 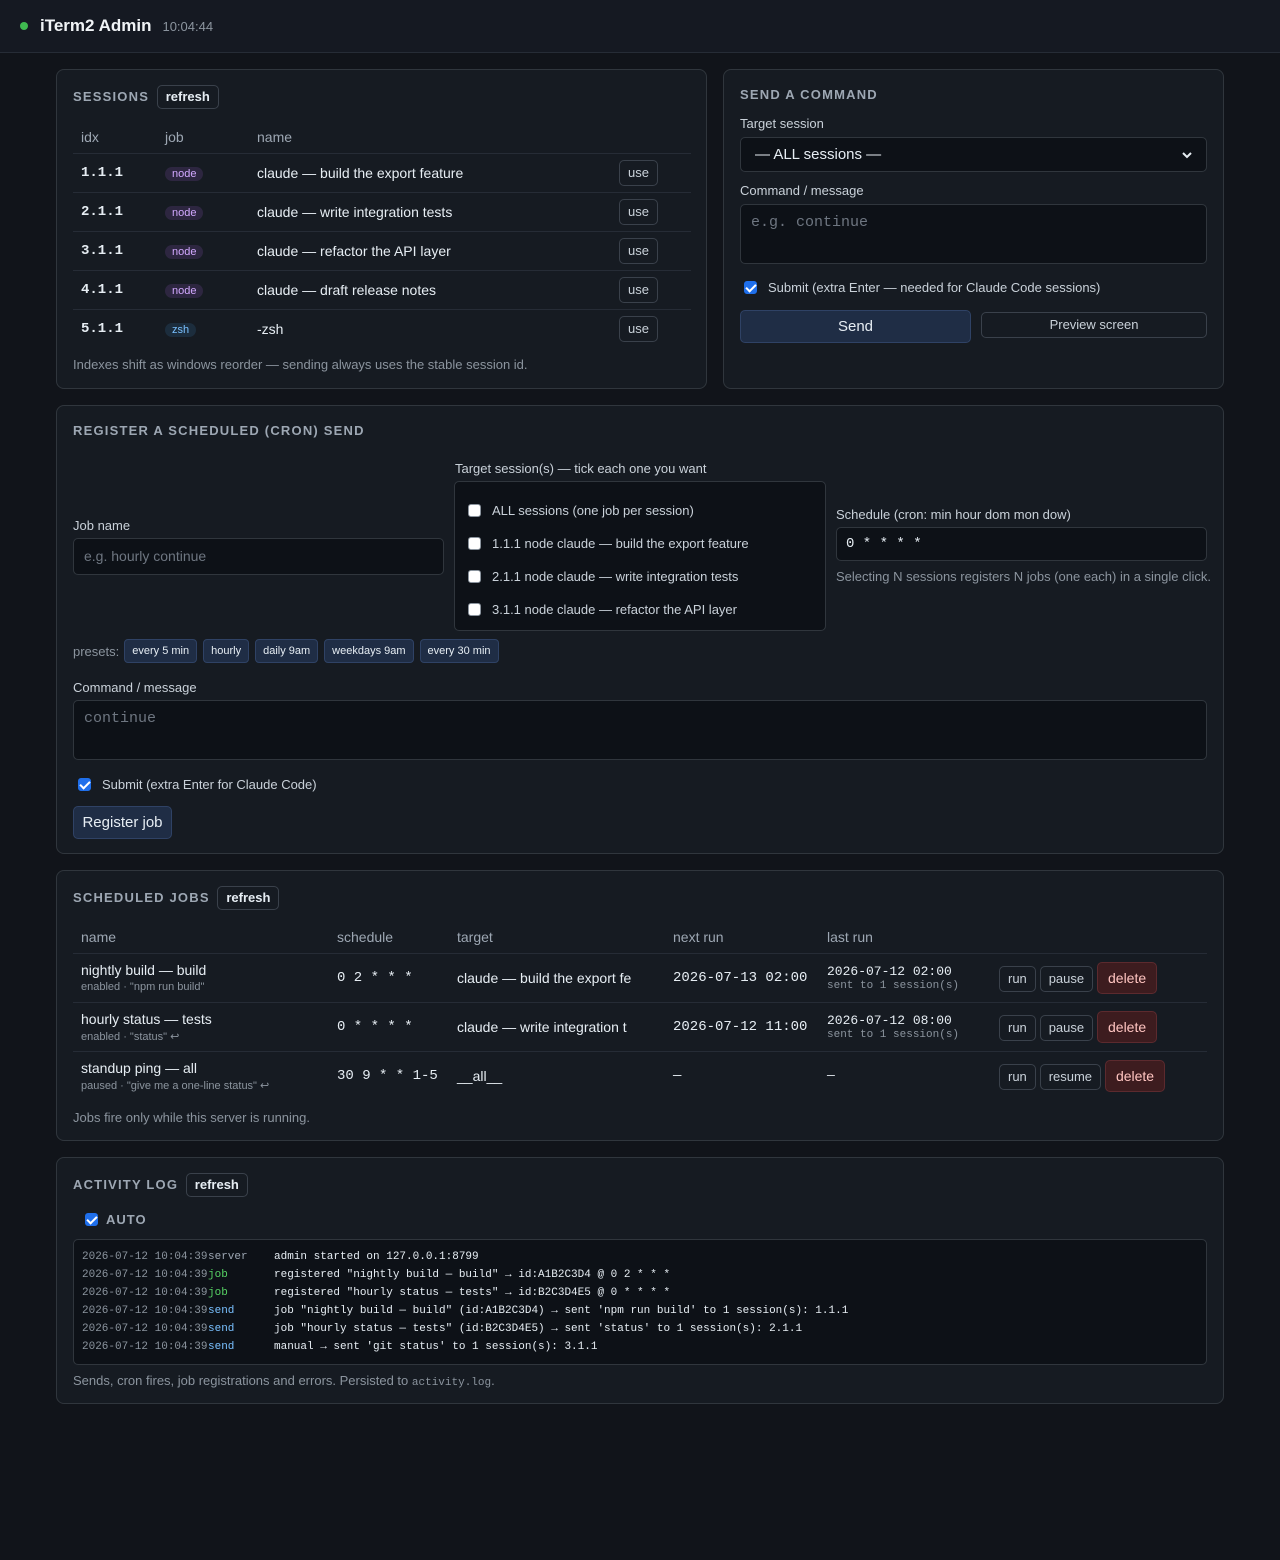 What do you see at coordinates (459, 651) in the screenshot?
I see `preset-button: every 30 min` at bounding box center [459, 651].